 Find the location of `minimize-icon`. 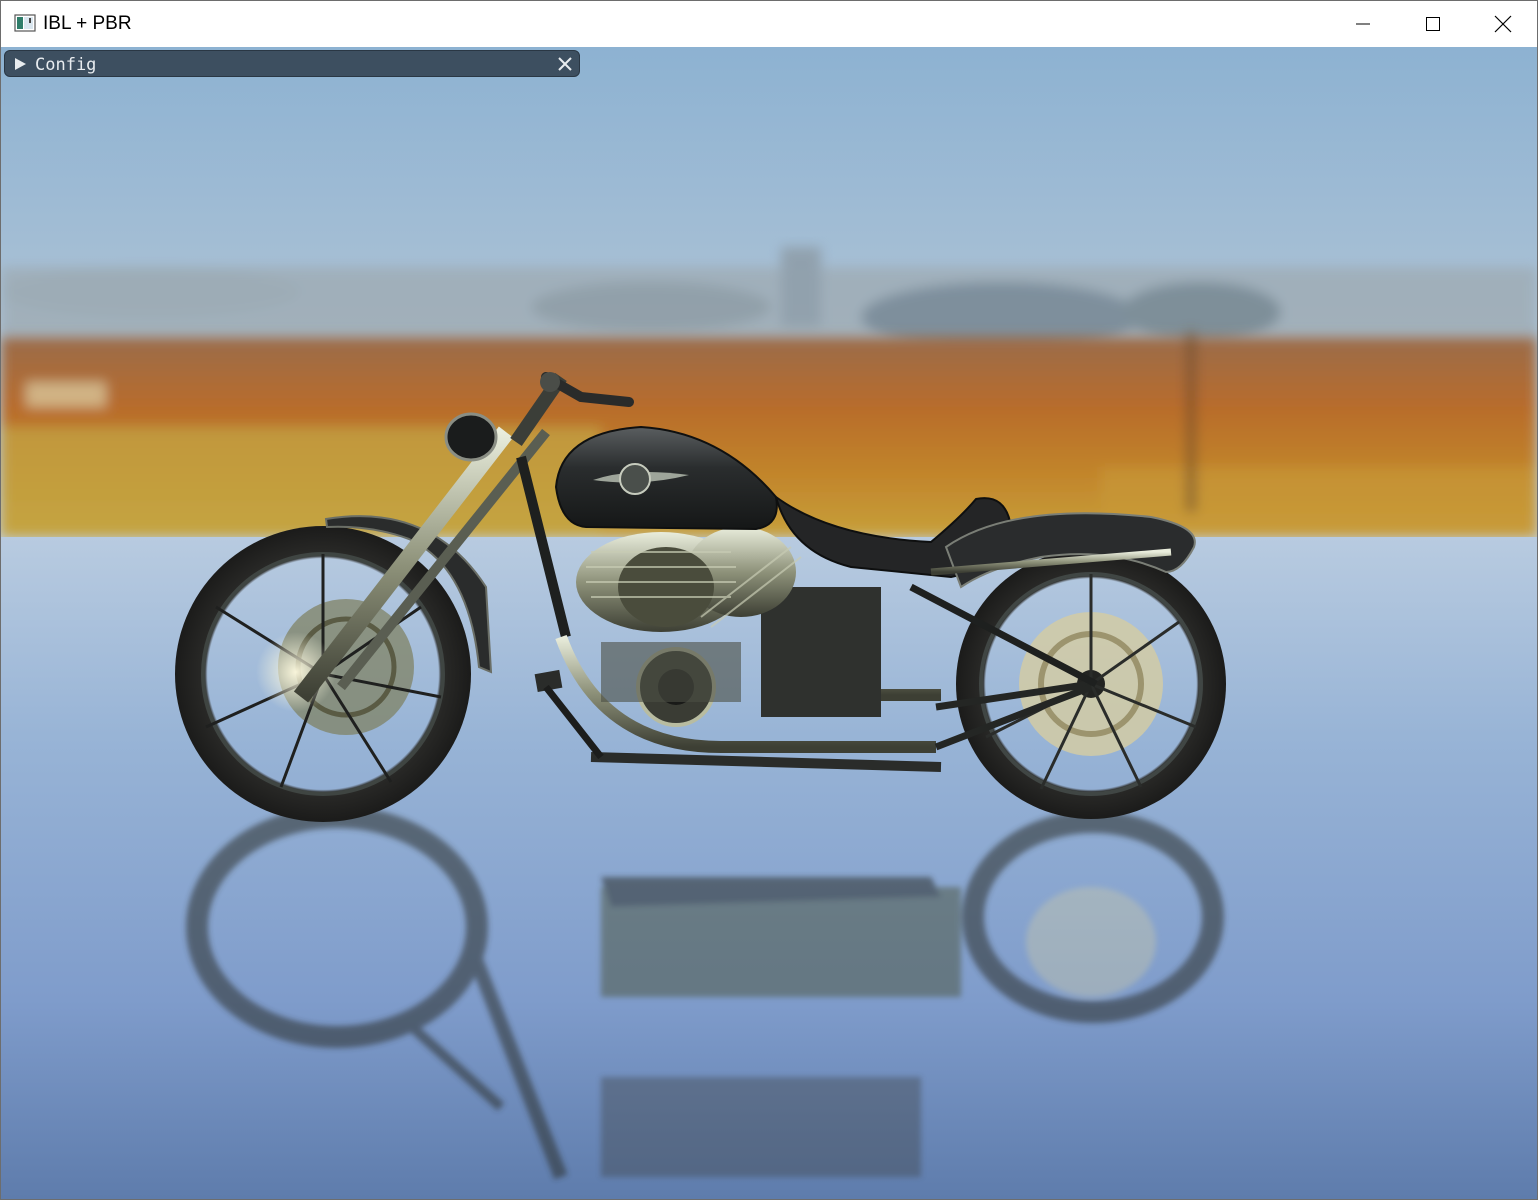

minimize-icon is located at coordinates (1363, 24).